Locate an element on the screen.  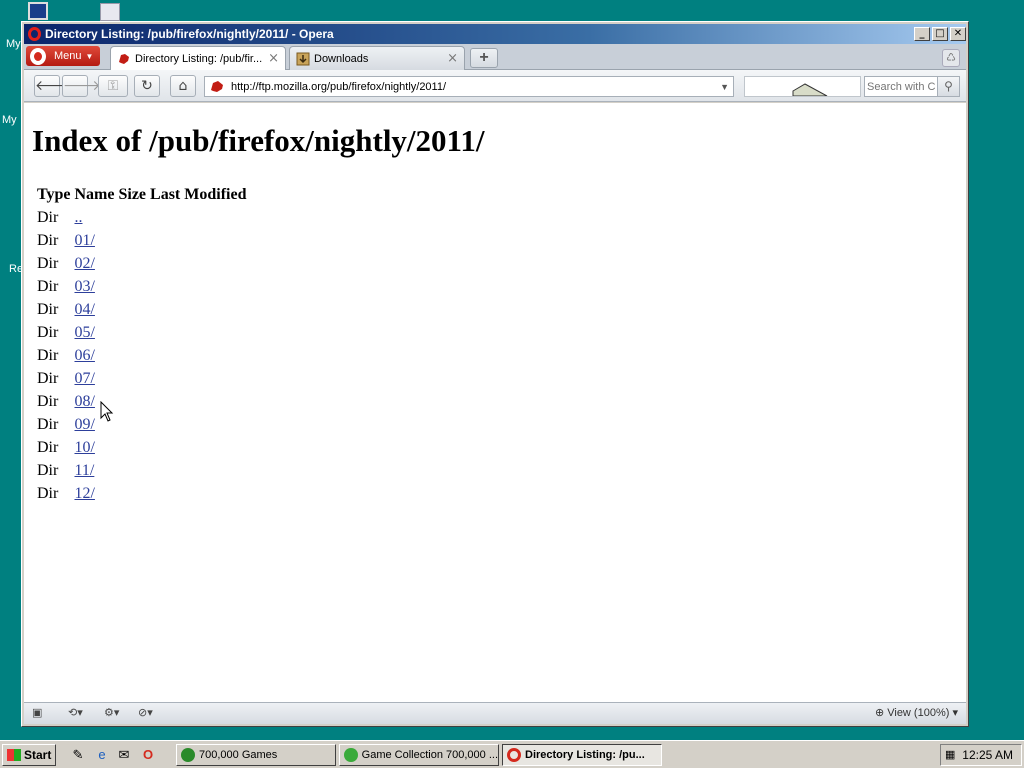
desktop-label-my-computer: My is located at coordinates (9, 120).